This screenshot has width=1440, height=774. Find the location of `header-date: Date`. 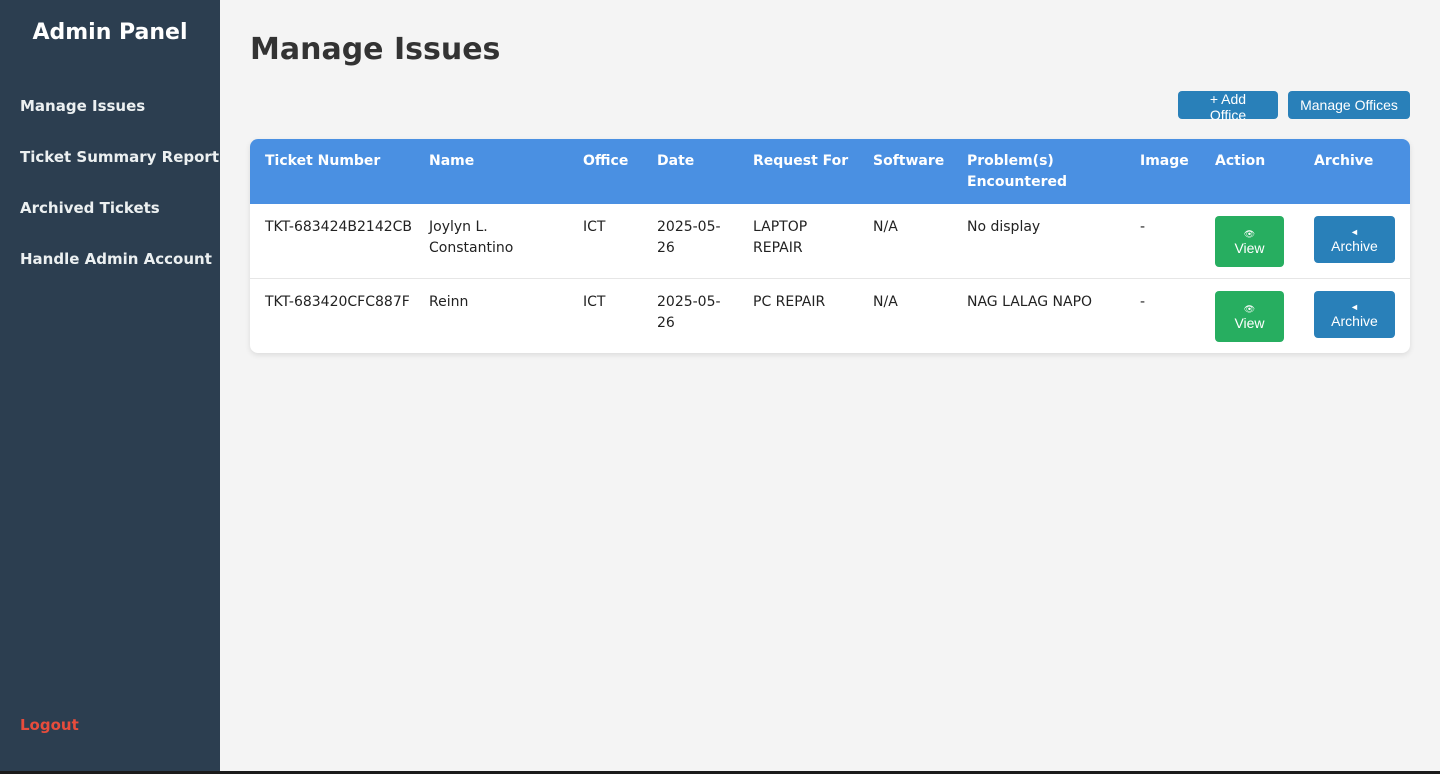

header-date: Date is located at coordinates (690, 171).